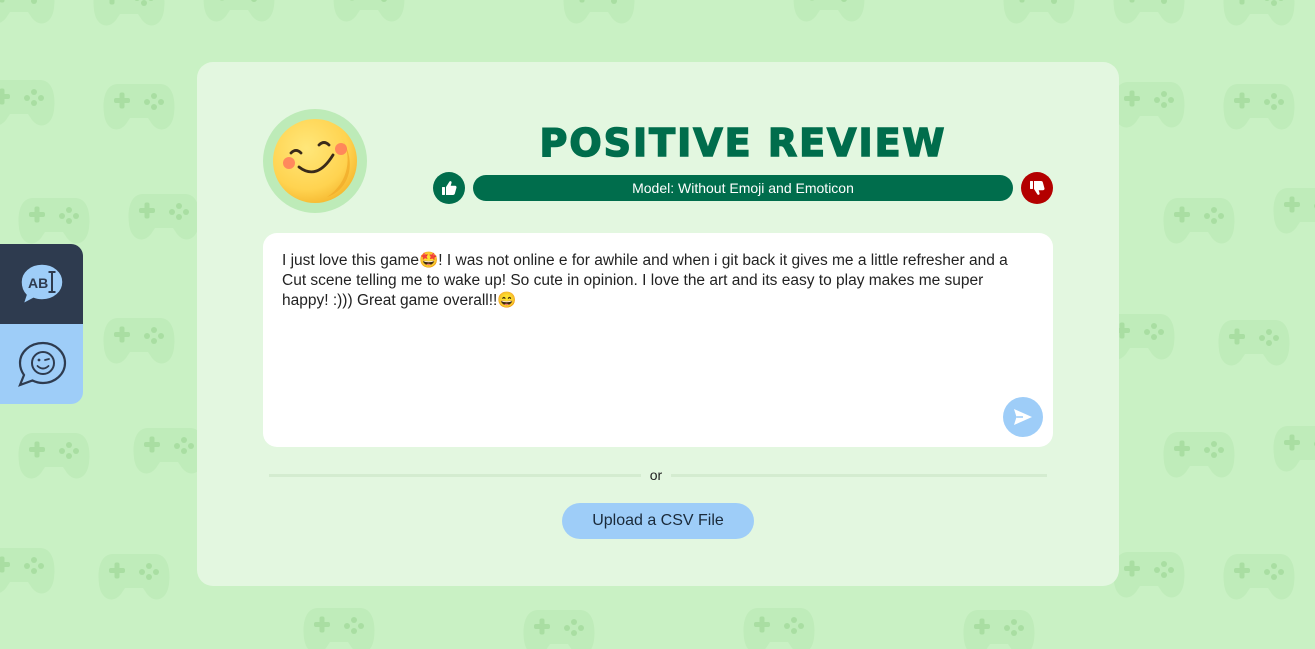 The width and height of the screenshot is (1315, 649). I want to click on negative-button, so click(1037, 188).